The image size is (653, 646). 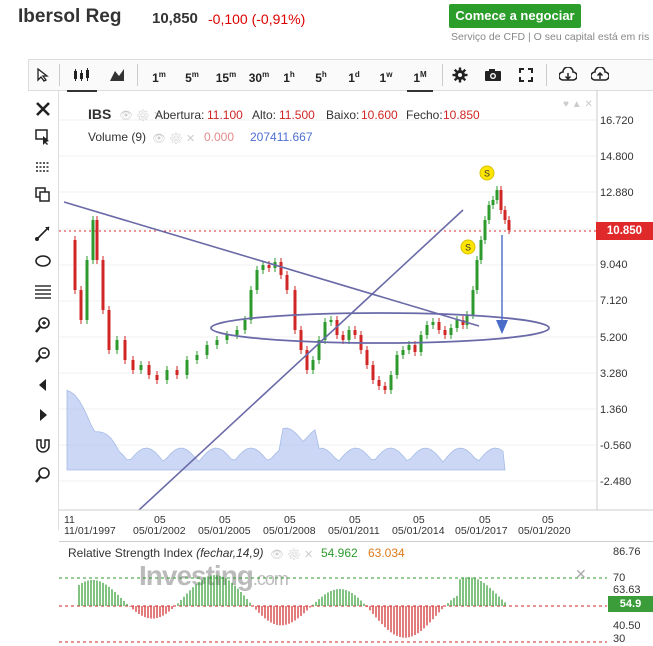 I want to click on camera-icon, so click(x=493, y=75).